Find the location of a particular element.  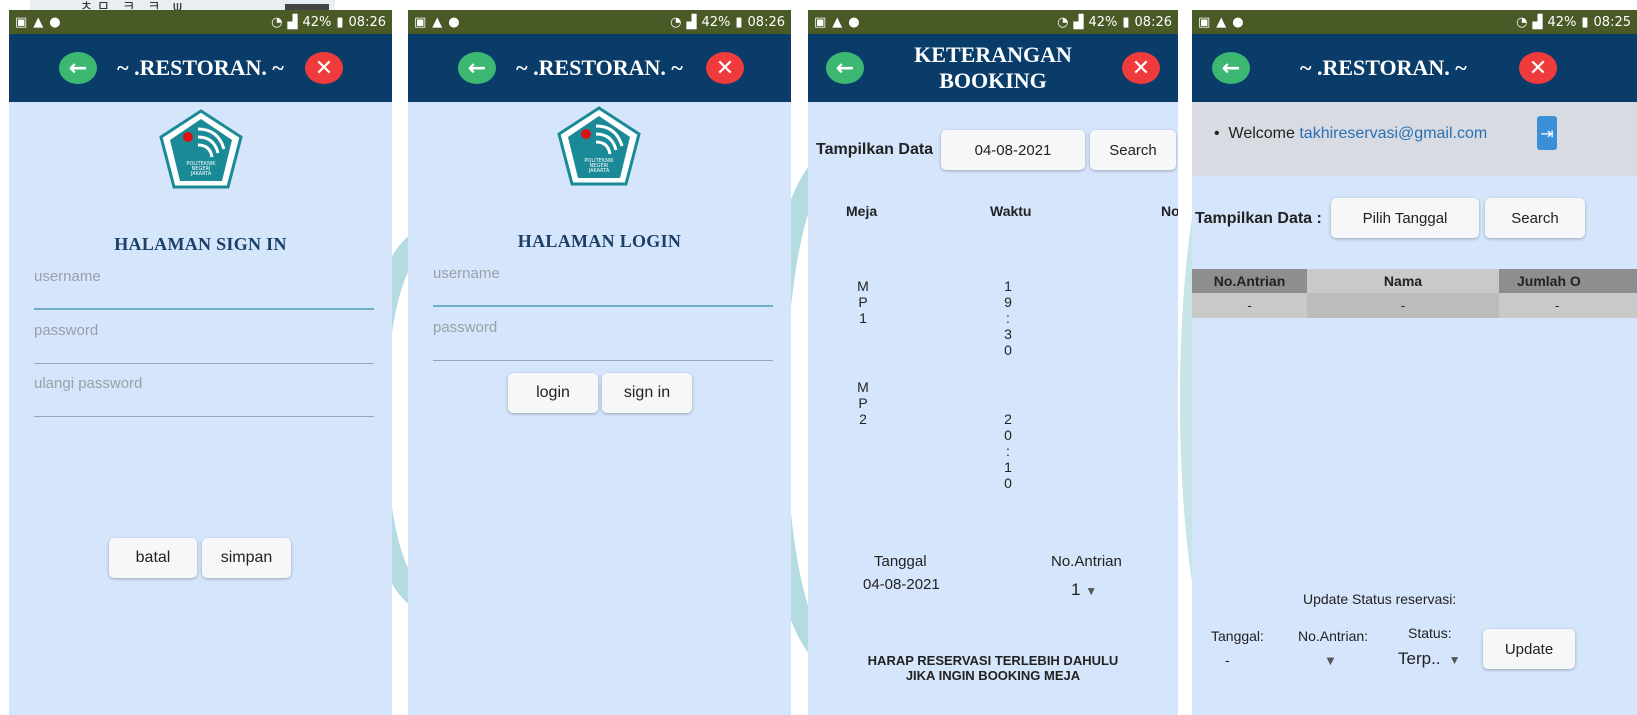

welcome-email: takhireservasi@gmail.com is located at coordinates (1393, 133).